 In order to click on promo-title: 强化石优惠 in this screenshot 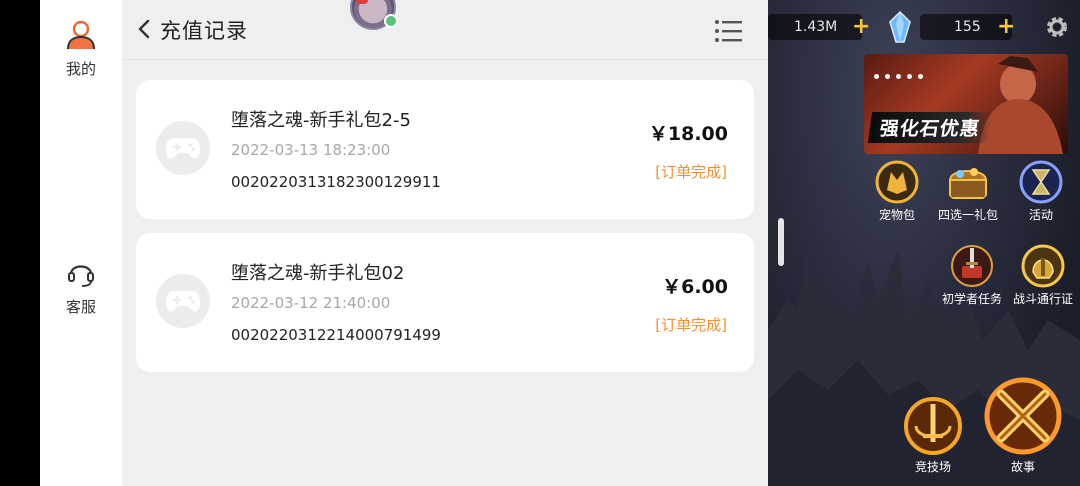, I will do `click(930, 127)`.